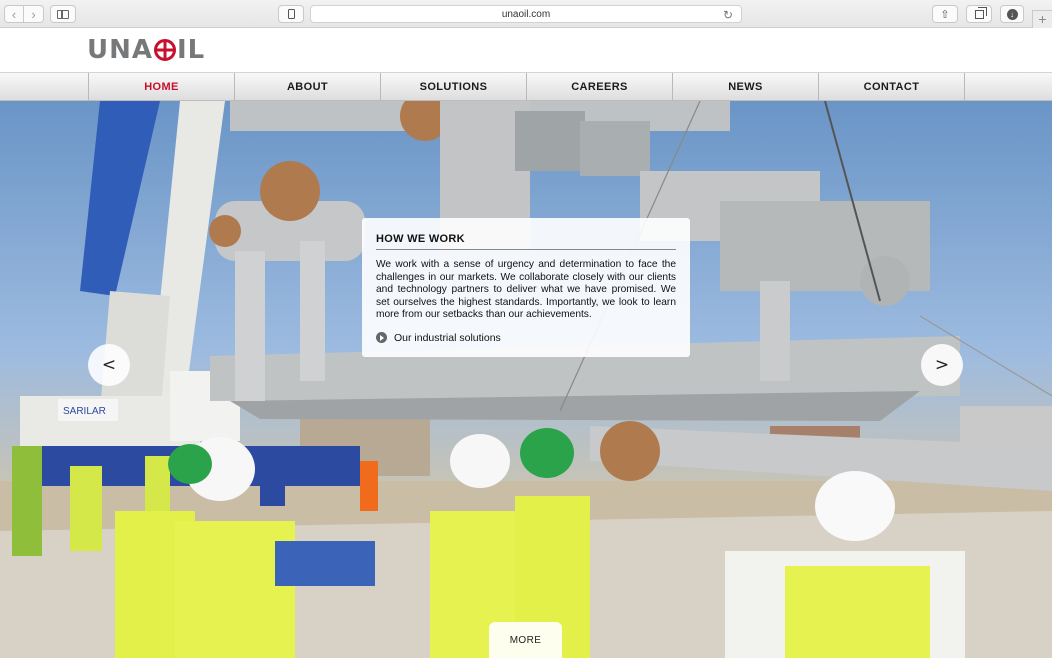  Describe the element at coordinates (447, 337) in the screenshot. I see `link-label: Our industrial solutions` at that location.